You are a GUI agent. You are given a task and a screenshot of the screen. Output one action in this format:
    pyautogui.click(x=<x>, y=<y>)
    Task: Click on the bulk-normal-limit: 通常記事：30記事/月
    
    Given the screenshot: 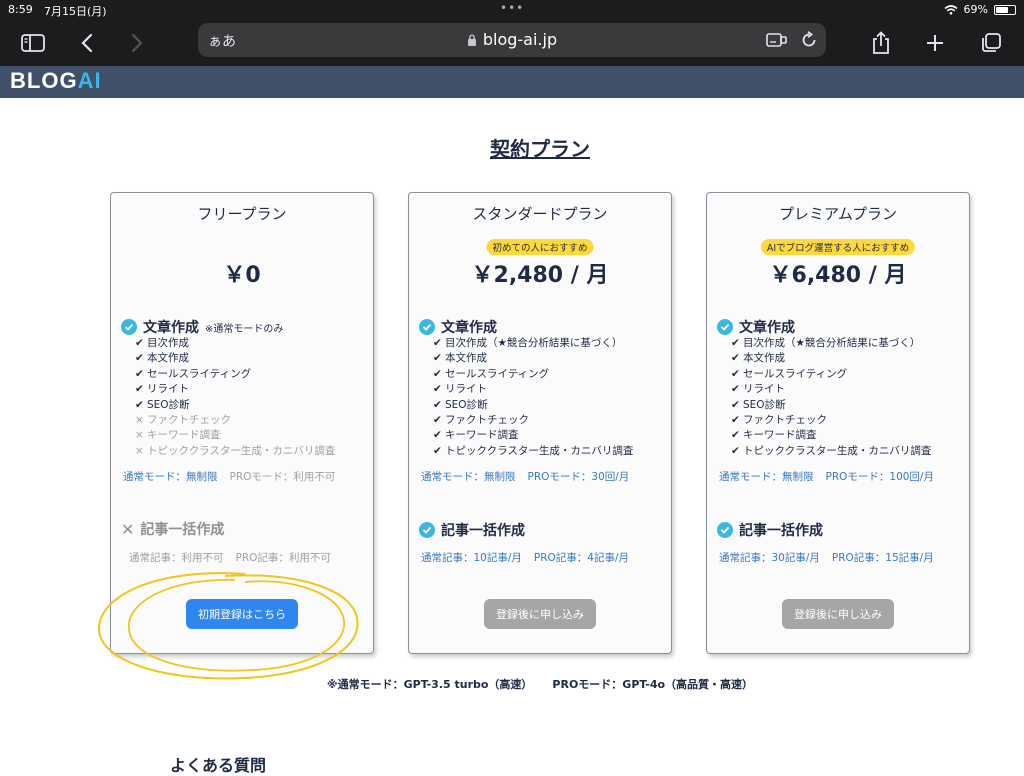 What is the action you would take?
    pyautogui.click(x=769, y=558)
    